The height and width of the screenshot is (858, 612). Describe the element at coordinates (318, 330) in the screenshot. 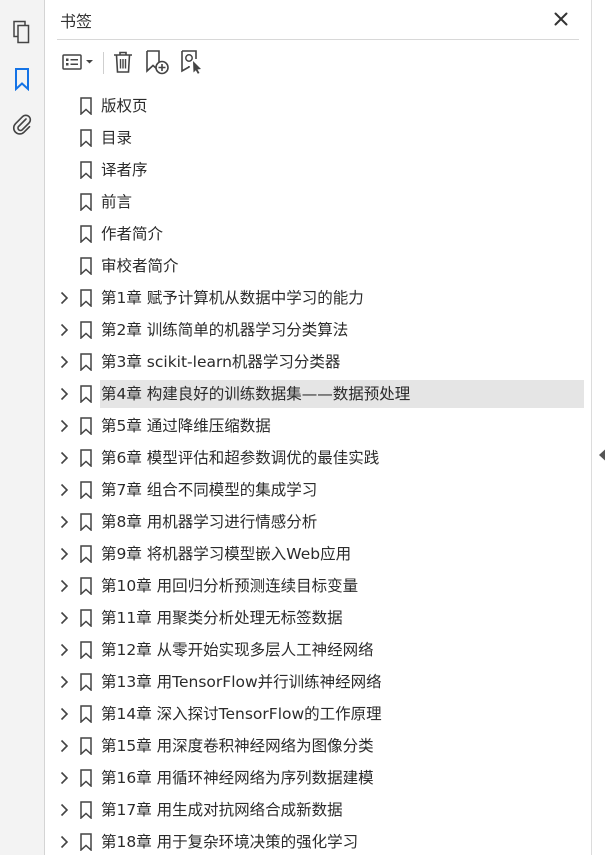

I see `bookmark-item: 第2章 训练简单的机器学习分类算法` at that location.